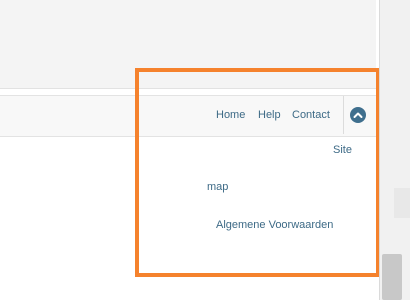 This screenshot has height=300, width=410. Describe the element at coordinates (402, 203) in the screenshot. I see `scrollbar-track` at that location.